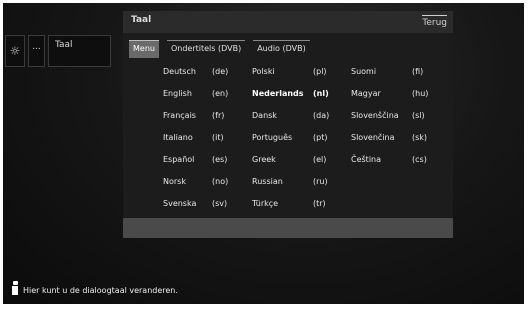 The height and width of the screenshot is (309, 529). Describe the element at coordinates (321, 115) in the screenshot. I see `lang-code: (da)` at that location.